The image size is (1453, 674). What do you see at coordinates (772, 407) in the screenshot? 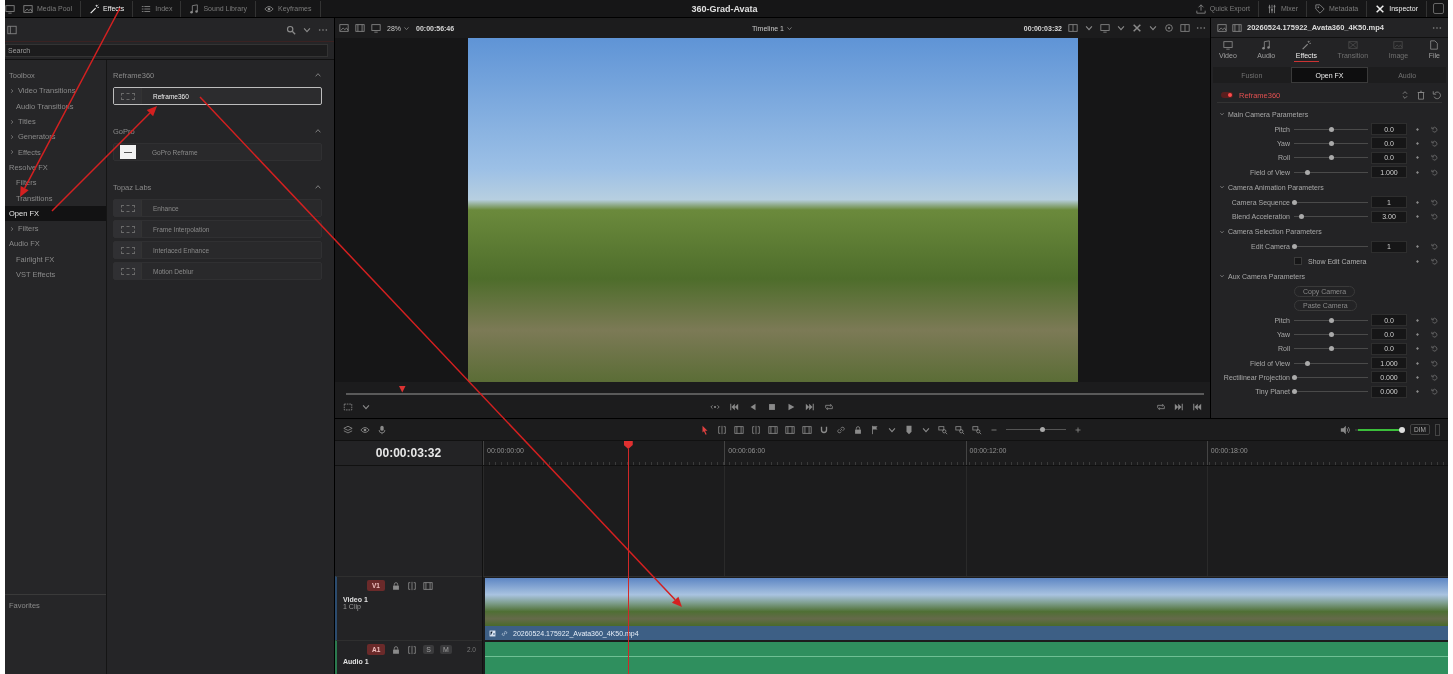
I see `stop-icon` at bounding box center [772, 407].